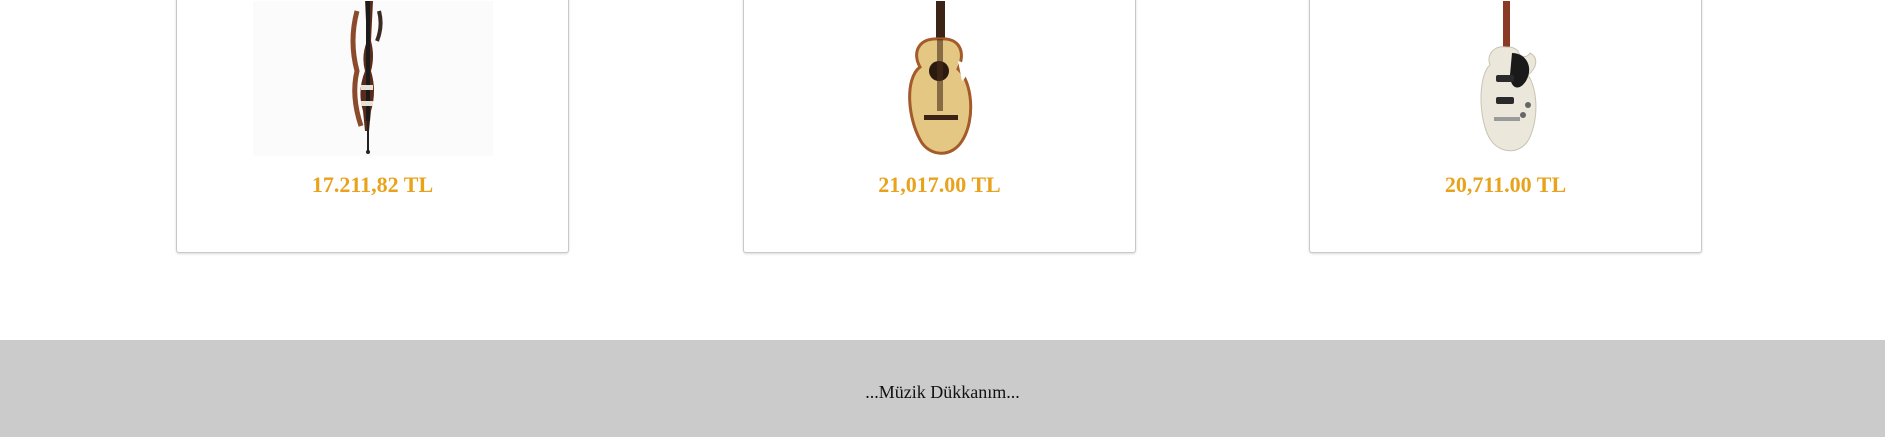 This screenshot has width=1885, height=437. I want to click on product-price: 20,711.00 TL, so click(1505, 184).